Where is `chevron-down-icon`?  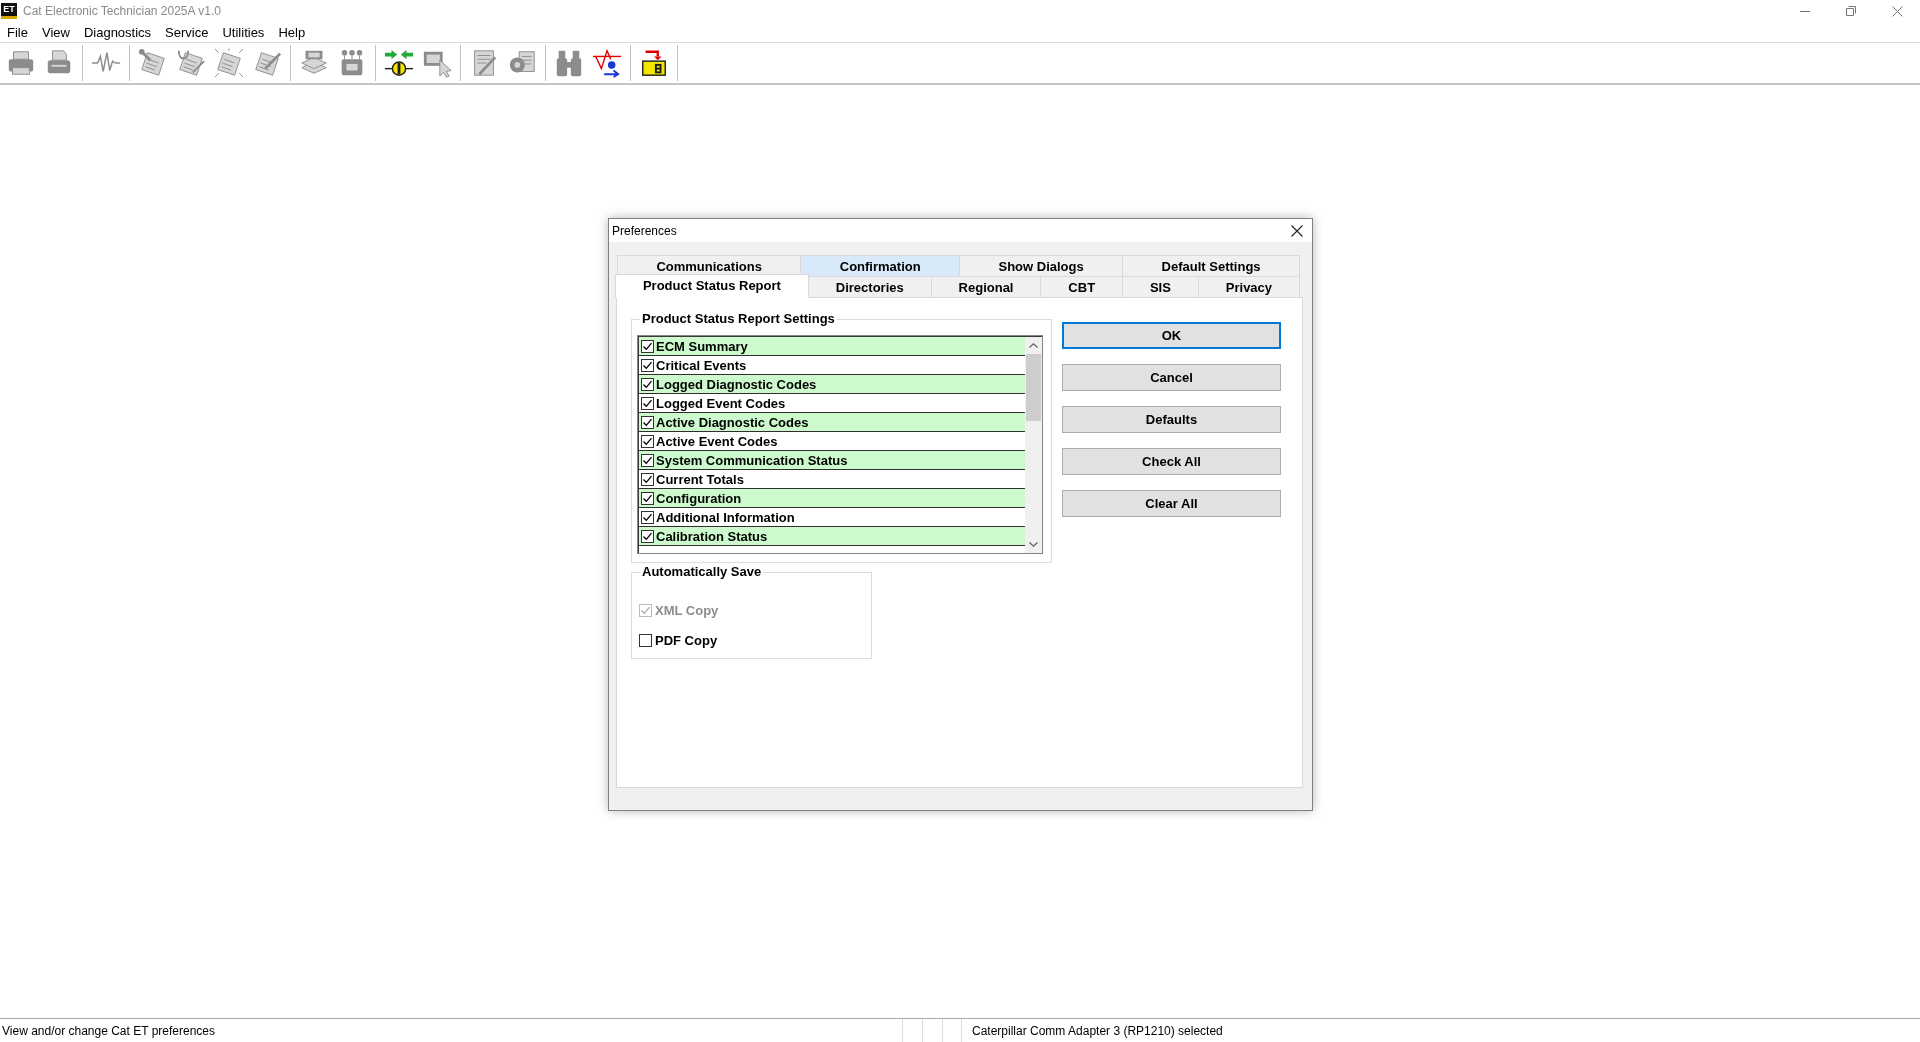
chevron-down-icon is located at coordinates (1033, 544).